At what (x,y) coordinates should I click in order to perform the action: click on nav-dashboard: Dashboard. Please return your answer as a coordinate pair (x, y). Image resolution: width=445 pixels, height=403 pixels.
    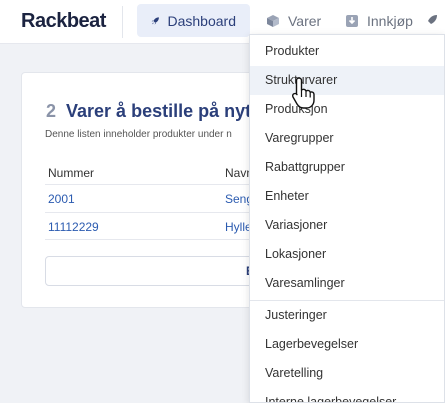
    Looking at the image, I should click on (193, 20).